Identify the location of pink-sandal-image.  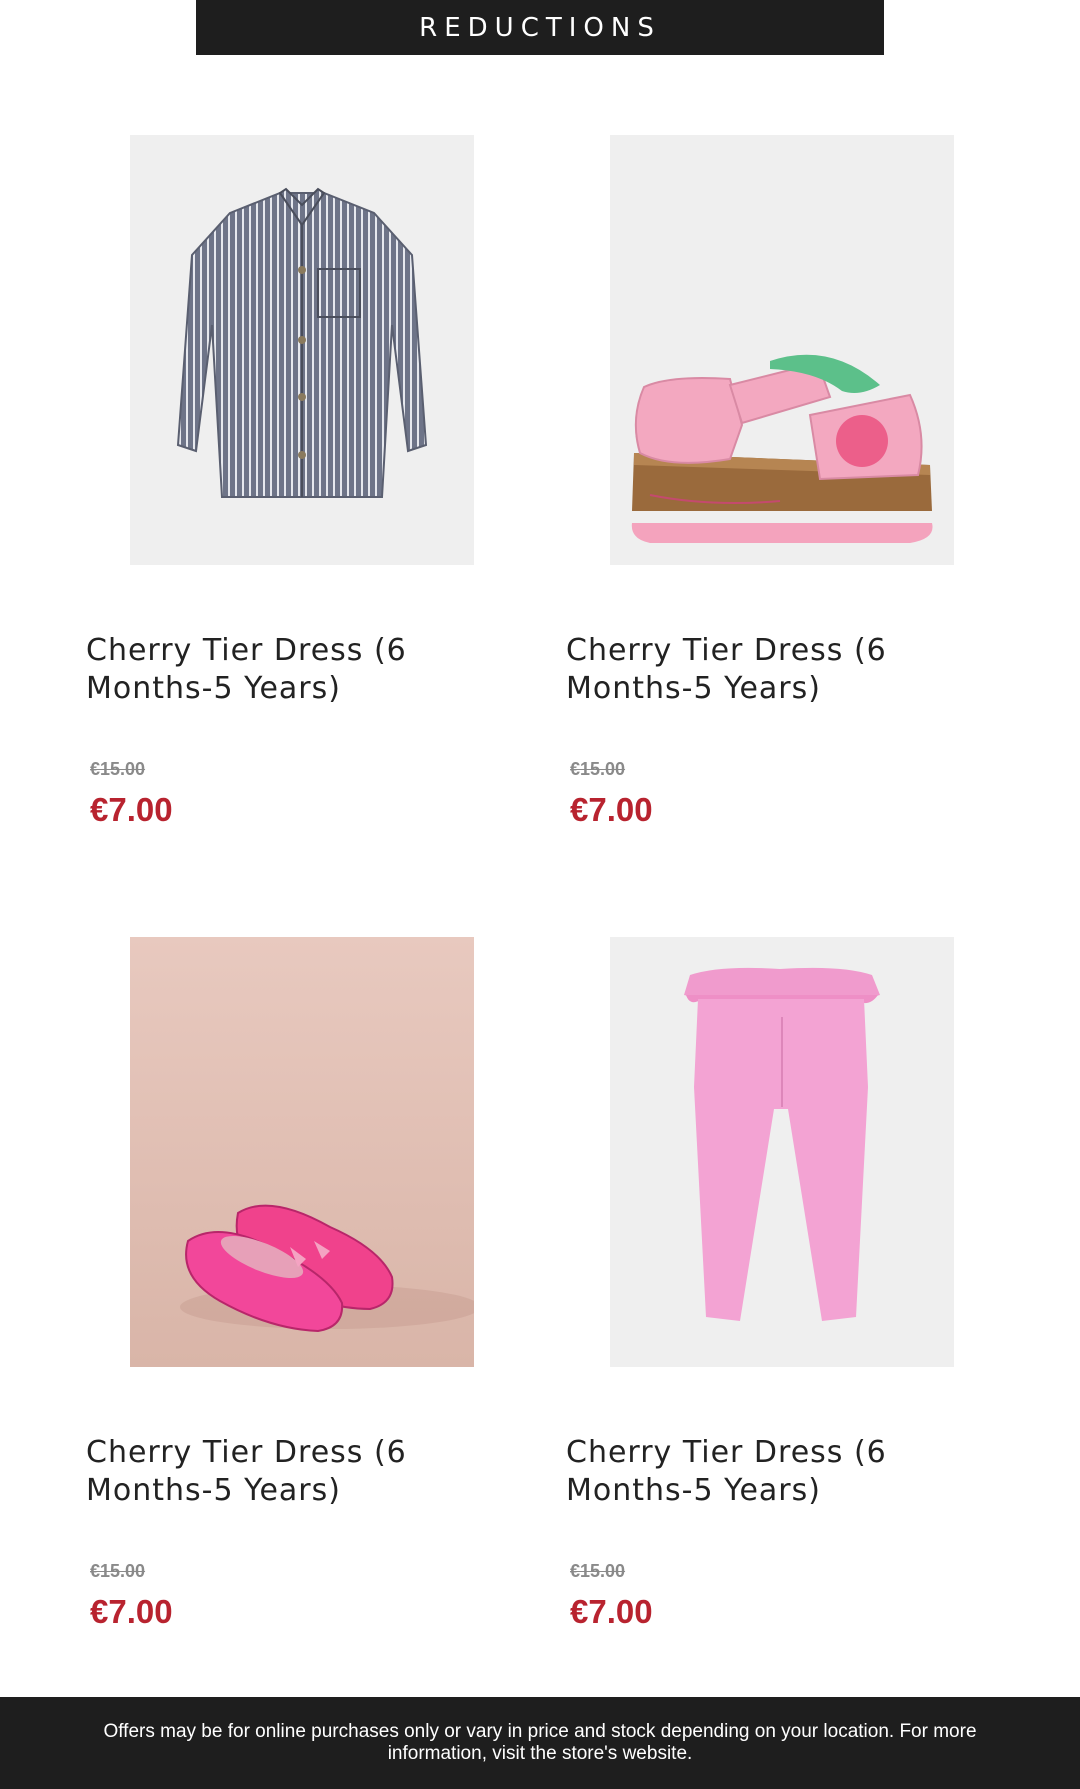
(782, 350).